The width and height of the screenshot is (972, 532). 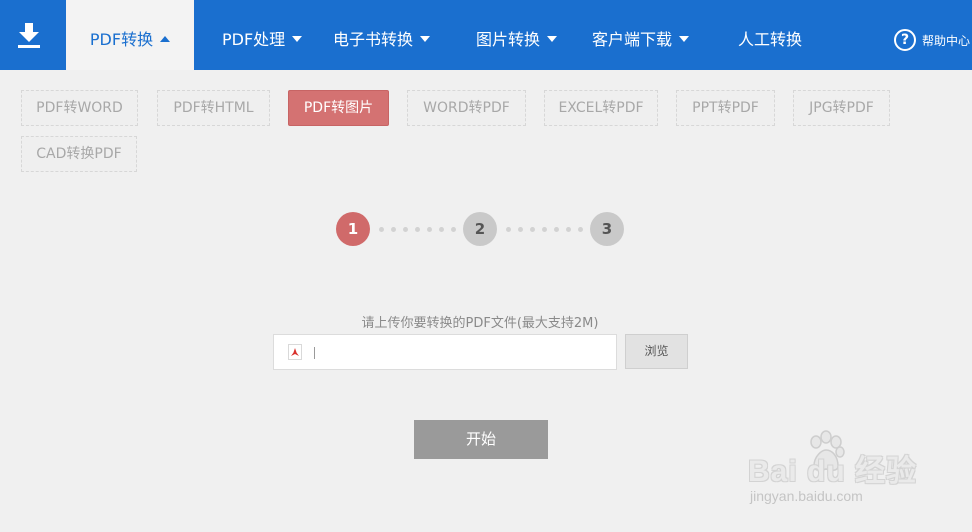 I want to click on step-3-indicator: 3, so click(x=607, y=229).